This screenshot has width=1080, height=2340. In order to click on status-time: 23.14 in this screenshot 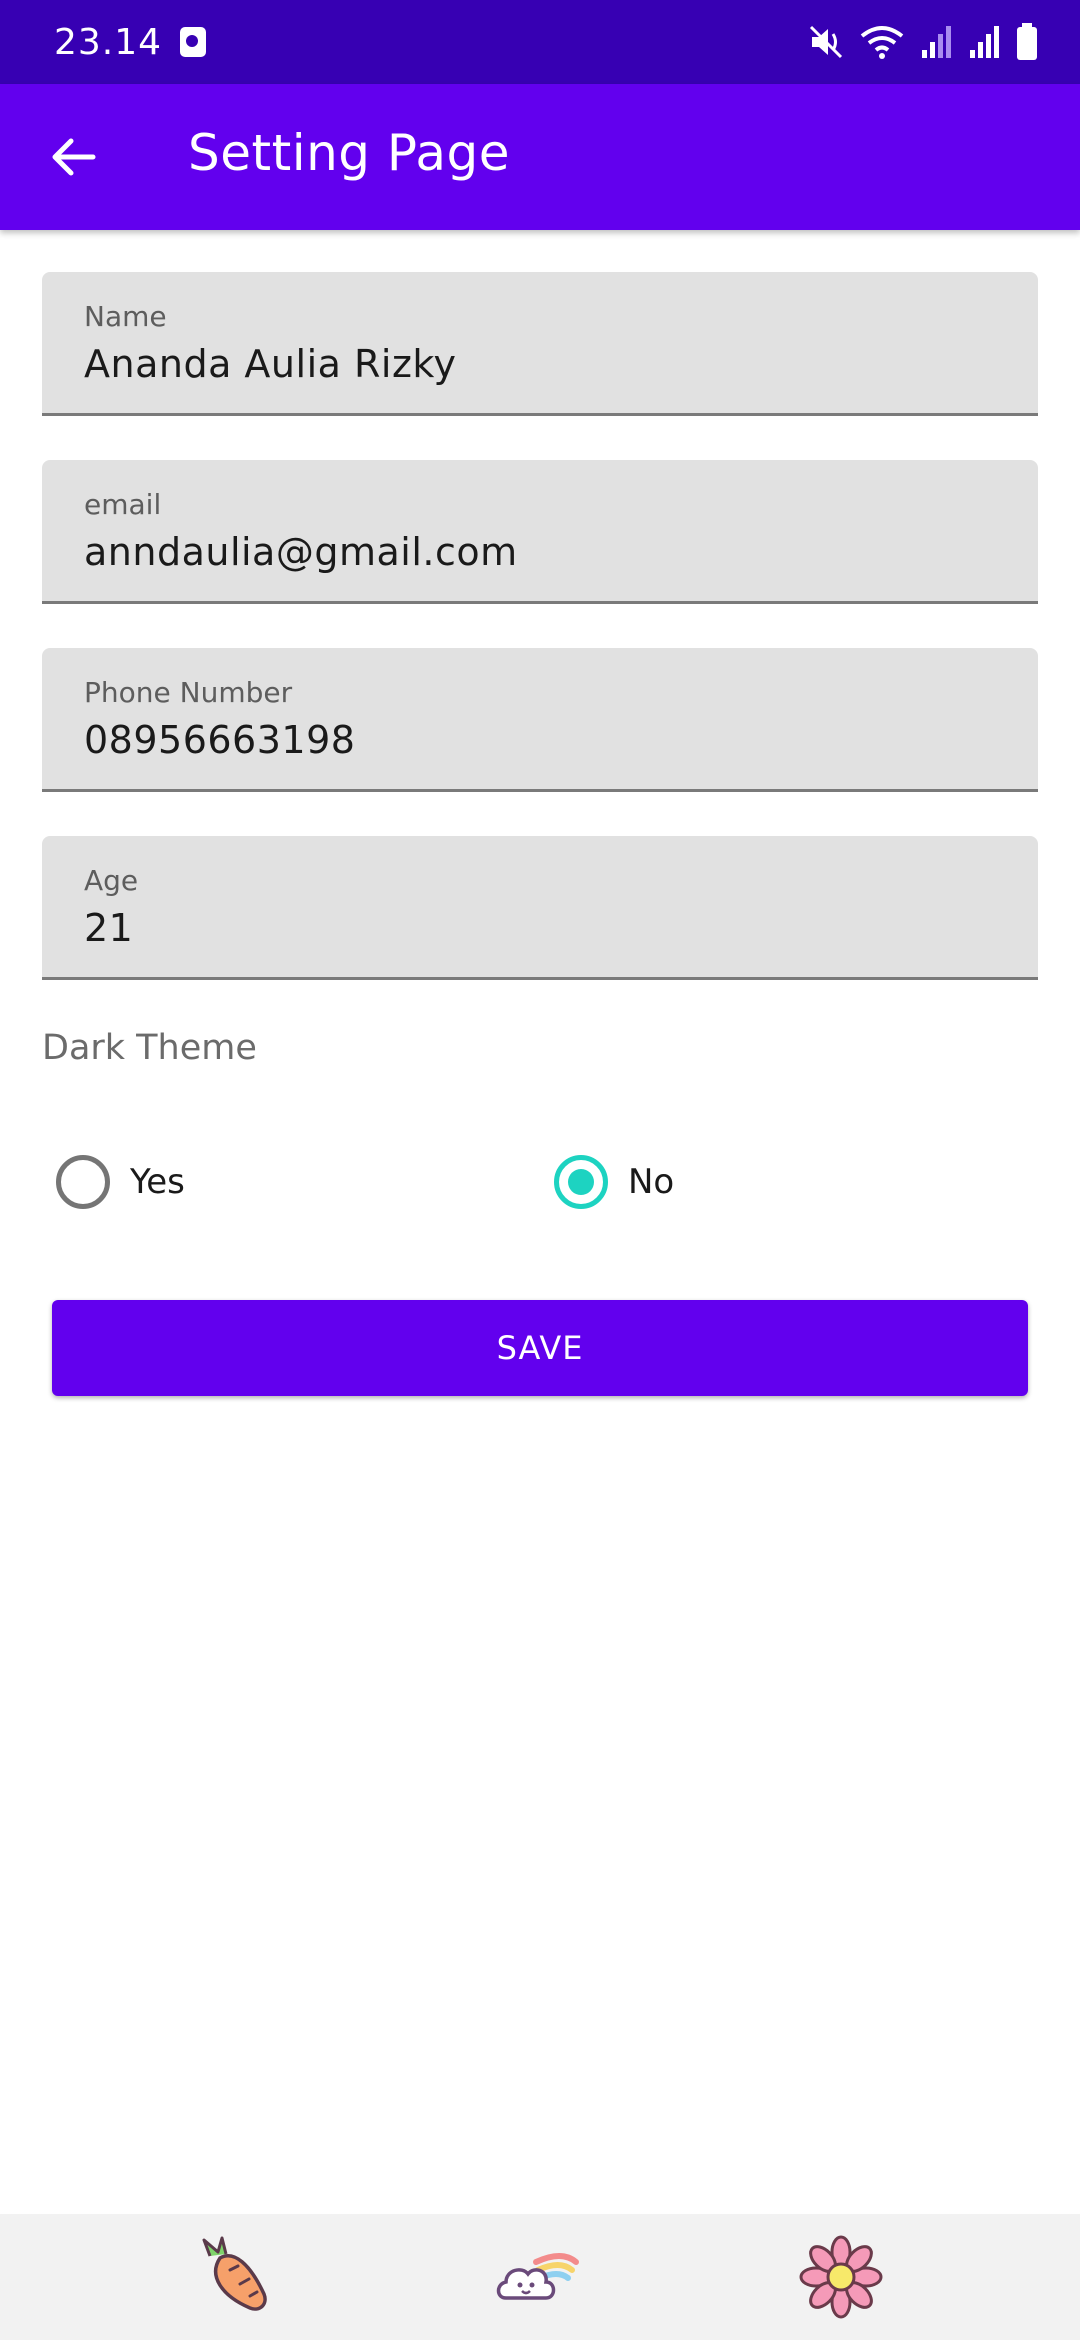, I will do `click(108, 42)`.